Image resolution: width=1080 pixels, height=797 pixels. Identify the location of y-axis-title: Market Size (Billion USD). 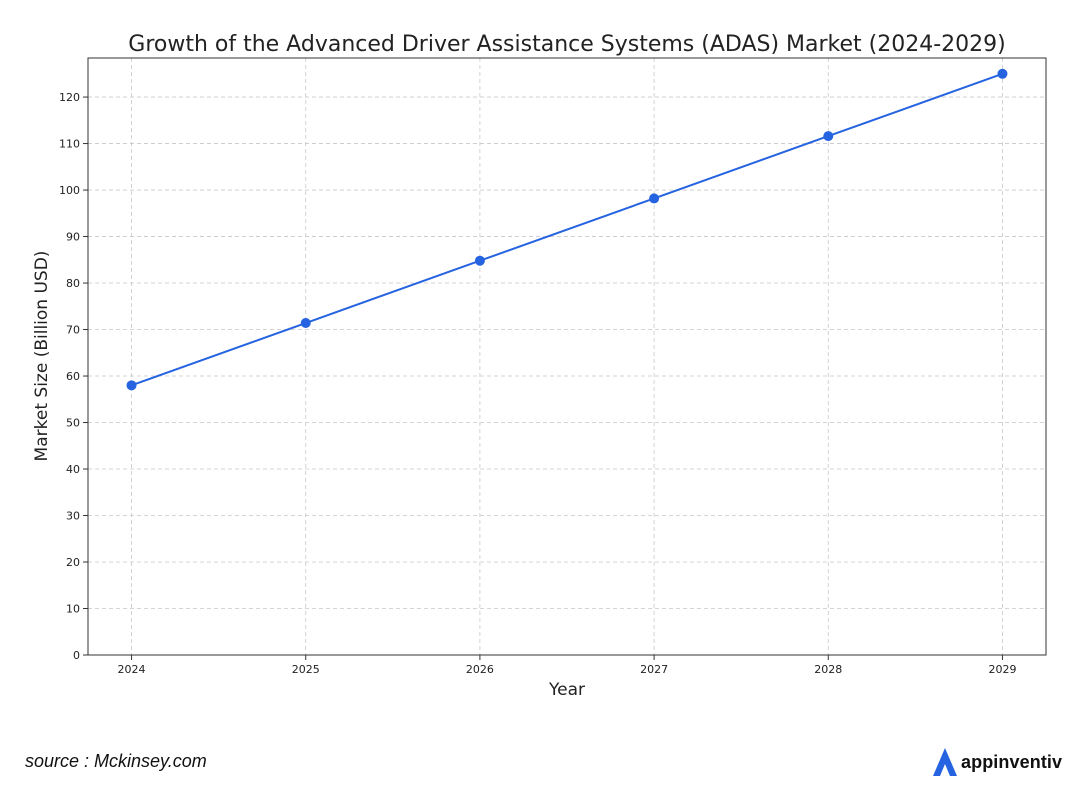
(42, 356).